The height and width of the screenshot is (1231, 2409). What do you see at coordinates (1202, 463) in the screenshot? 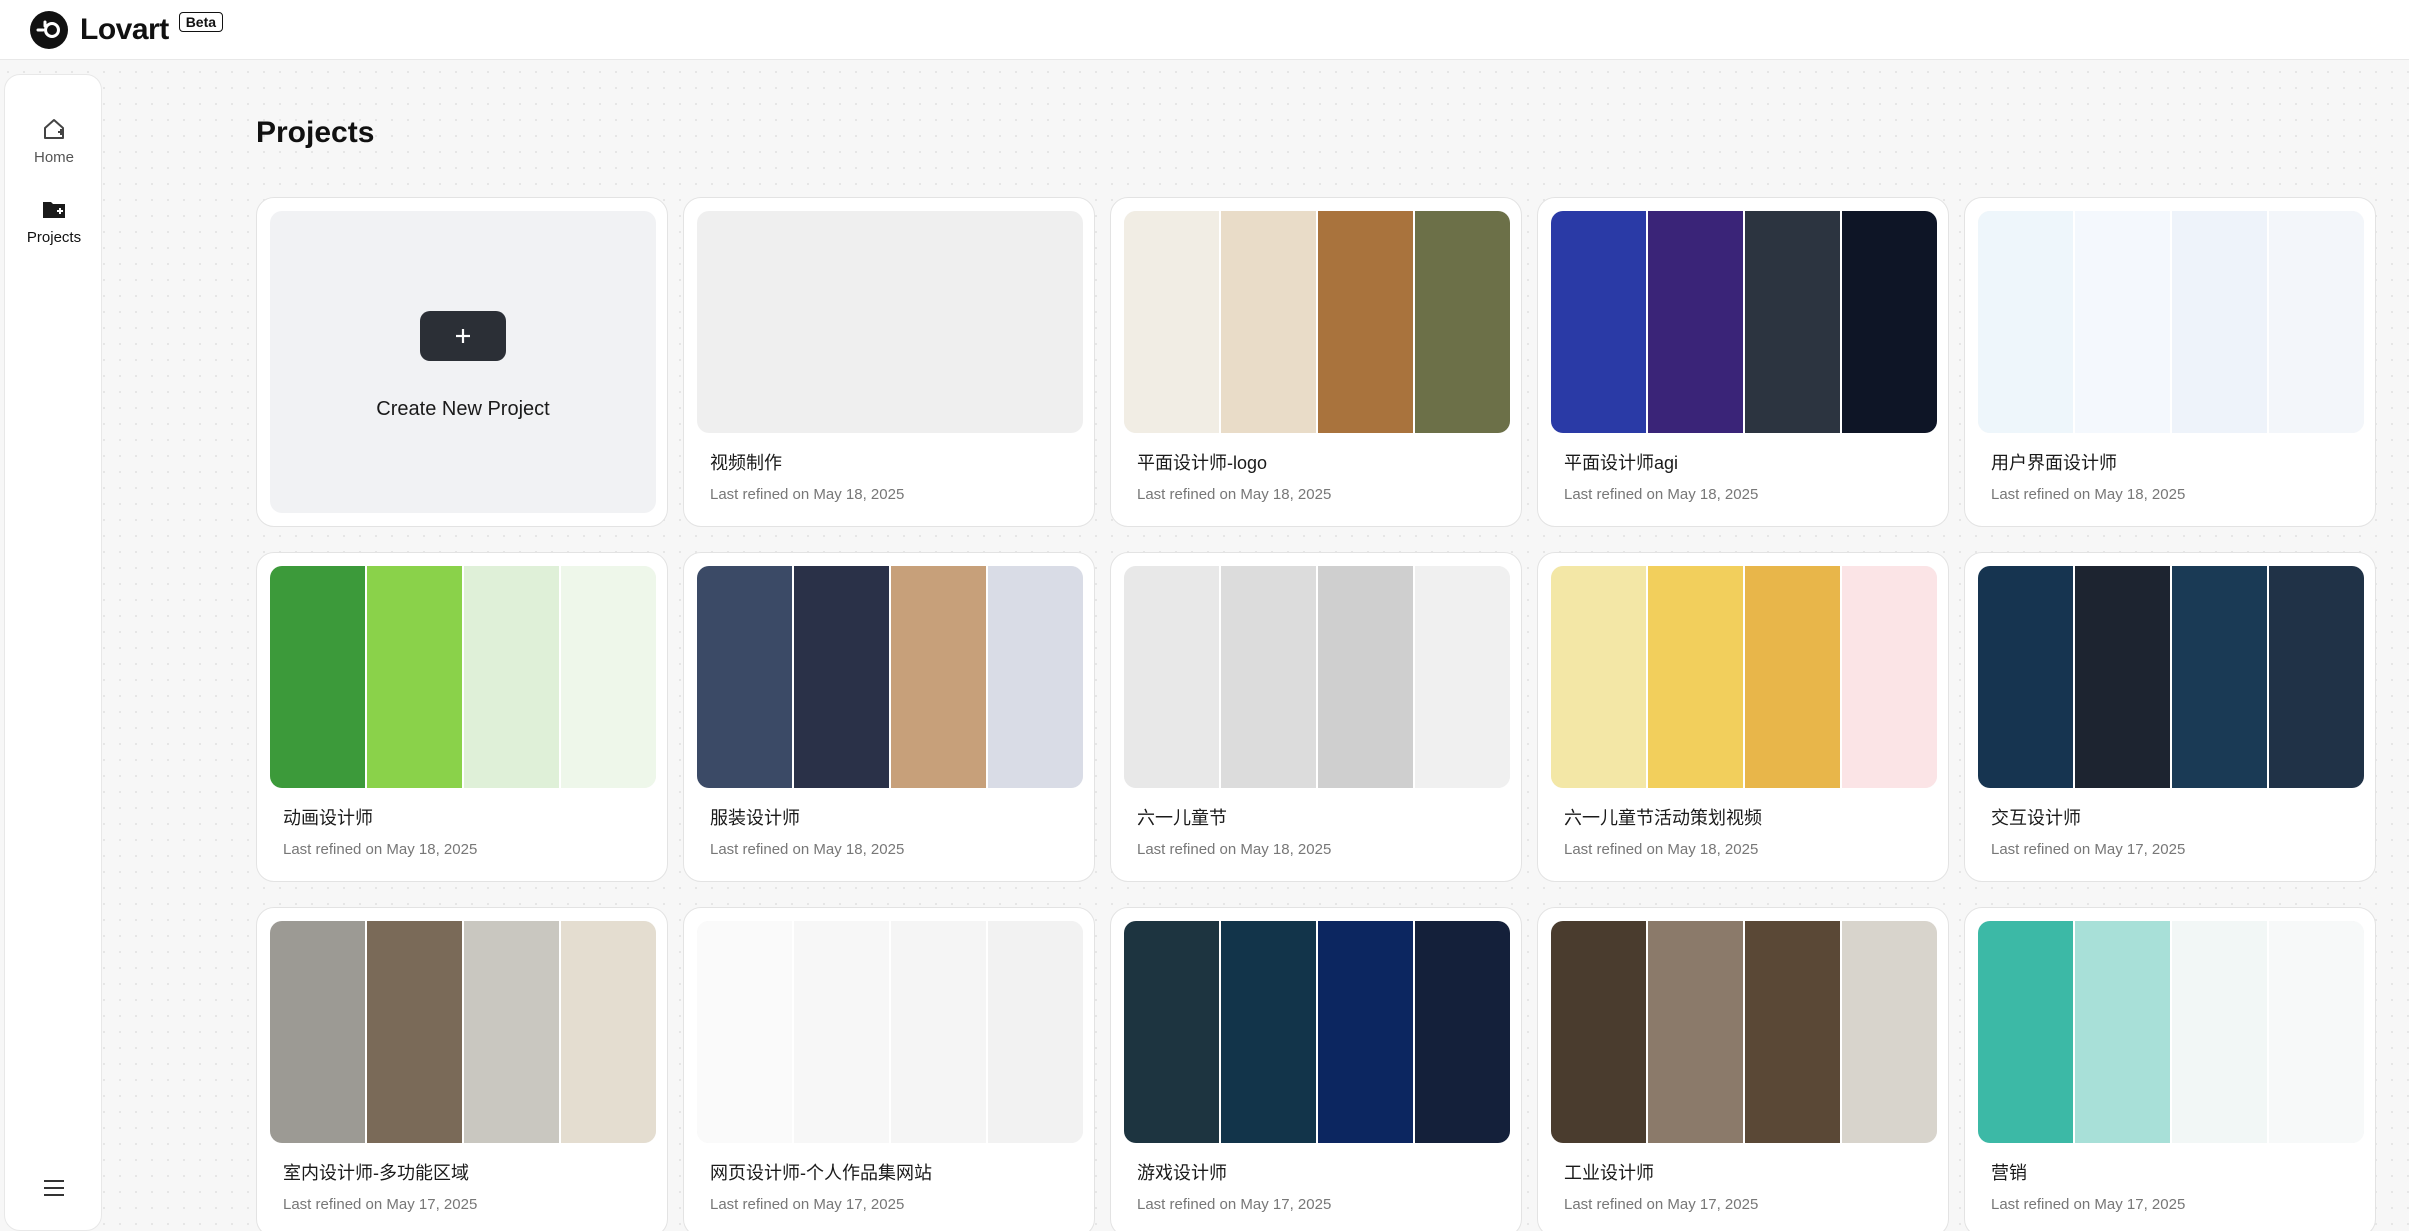
I see `project-title: 平面设计师-logo` at bounding box center [1202, 463].